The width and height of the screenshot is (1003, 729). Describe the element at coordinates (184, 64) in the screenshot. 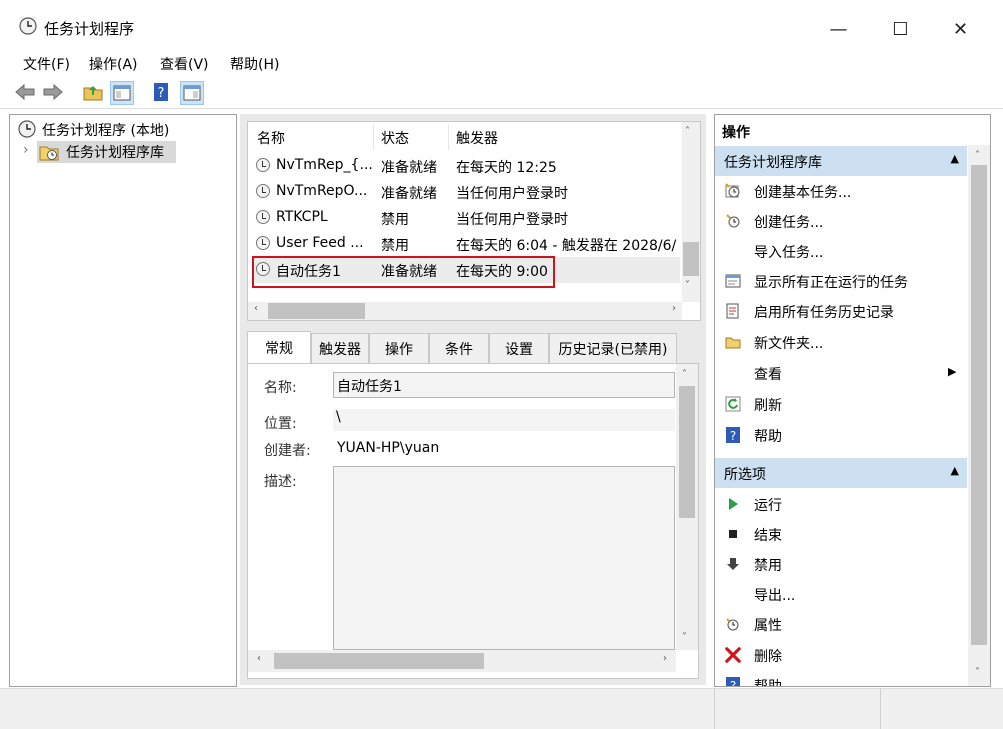

I see `menu-view: 查看(V)` at that location.